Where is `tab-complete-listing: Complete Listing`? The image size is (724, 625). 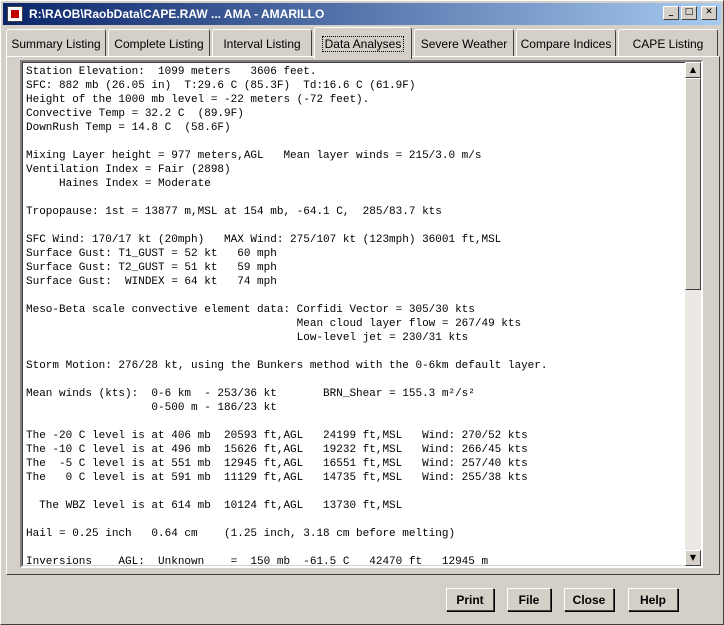 tab-complete-listing: Complete Listing is located at coordinates (159, 43).